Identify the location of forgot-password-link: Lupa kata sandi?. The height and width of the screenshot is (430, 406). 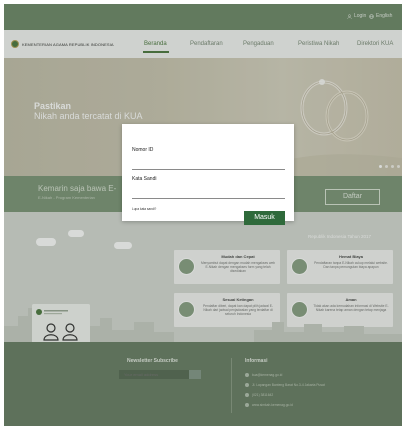
(144, 209).